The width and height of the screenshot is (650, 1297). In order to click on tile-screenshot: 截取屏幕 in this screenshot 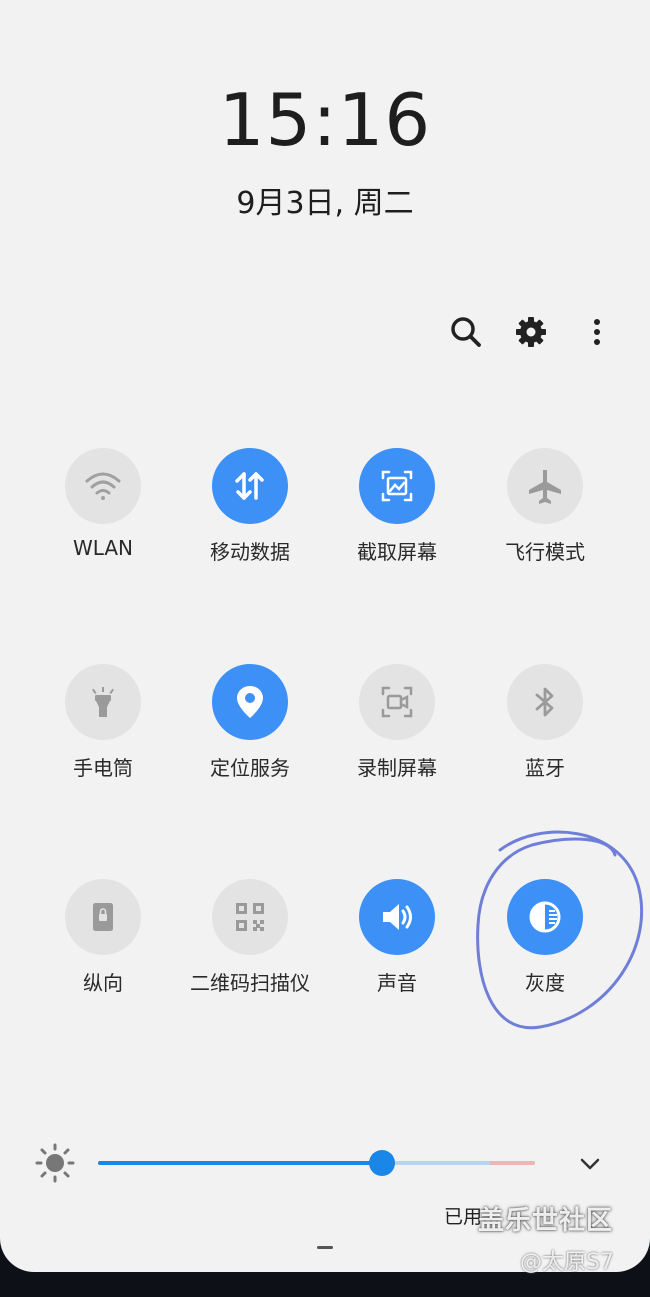, I will do `click(397, 523)`.